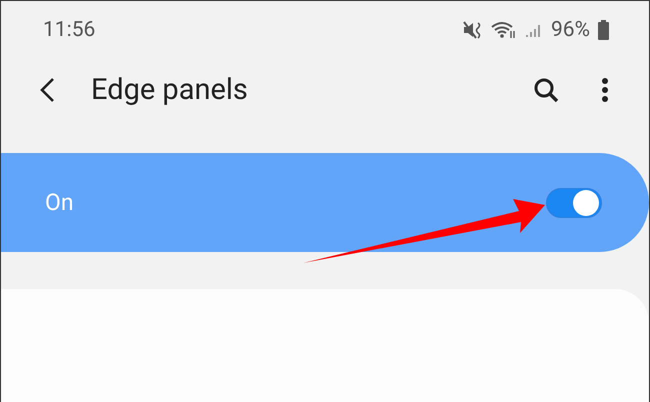 Image resolution: width=650 pixels, height=402 pixels. Describe the element at coordinates (170, 90) in the screenshot. I see `page-title: Edge panels` at that location.